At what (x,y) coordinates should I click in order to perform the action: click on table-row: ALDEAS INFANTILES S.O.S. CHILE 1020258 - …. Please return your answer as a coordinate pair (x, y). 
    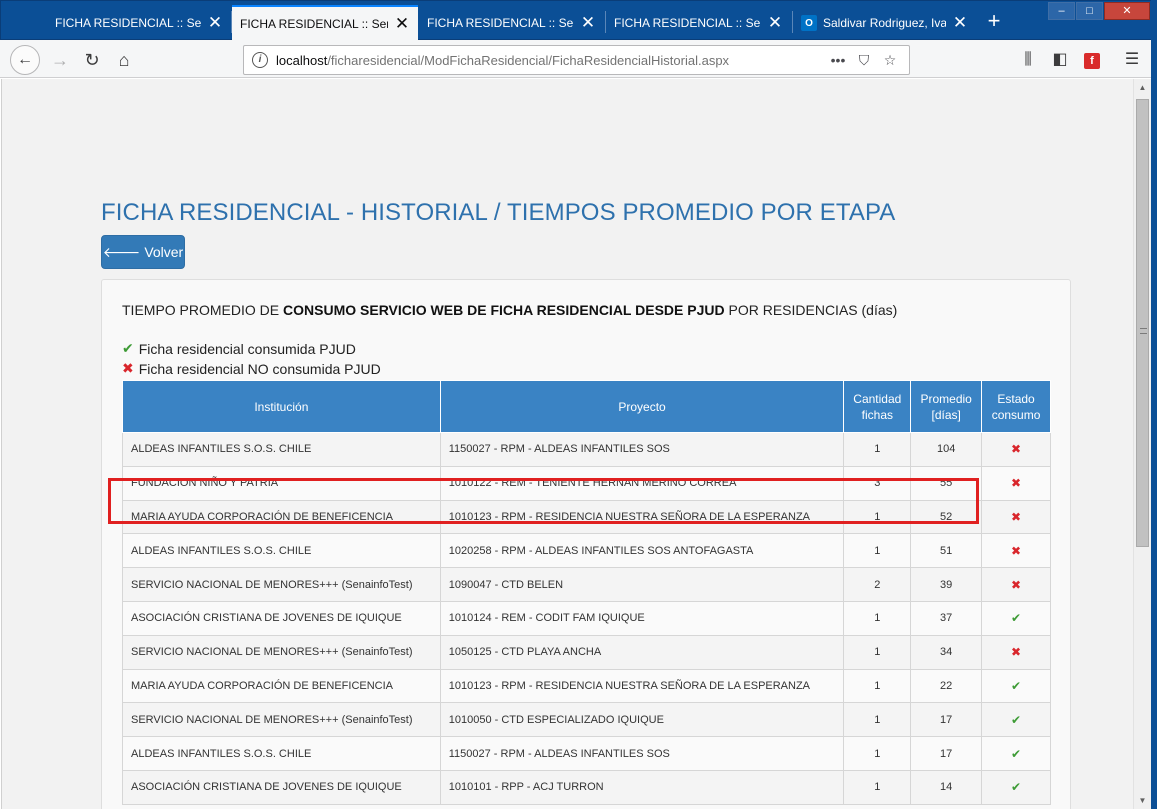
    Looking at the image, I should click on (586, 551).